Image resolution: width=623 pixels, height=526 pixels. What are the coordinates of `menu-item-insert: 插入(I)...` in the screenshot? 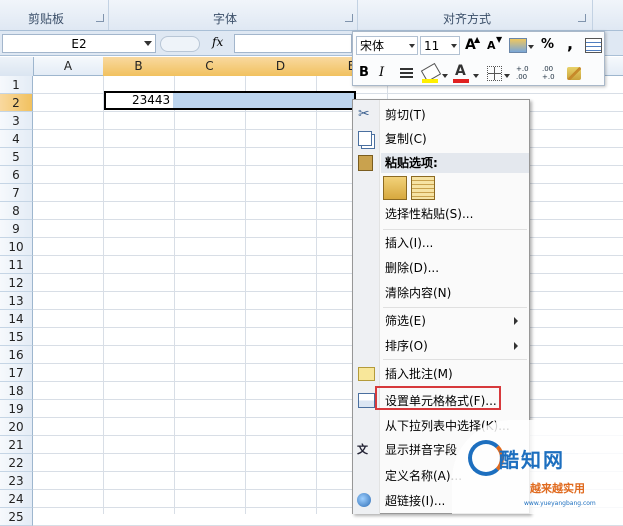 It's located at (409, 243).